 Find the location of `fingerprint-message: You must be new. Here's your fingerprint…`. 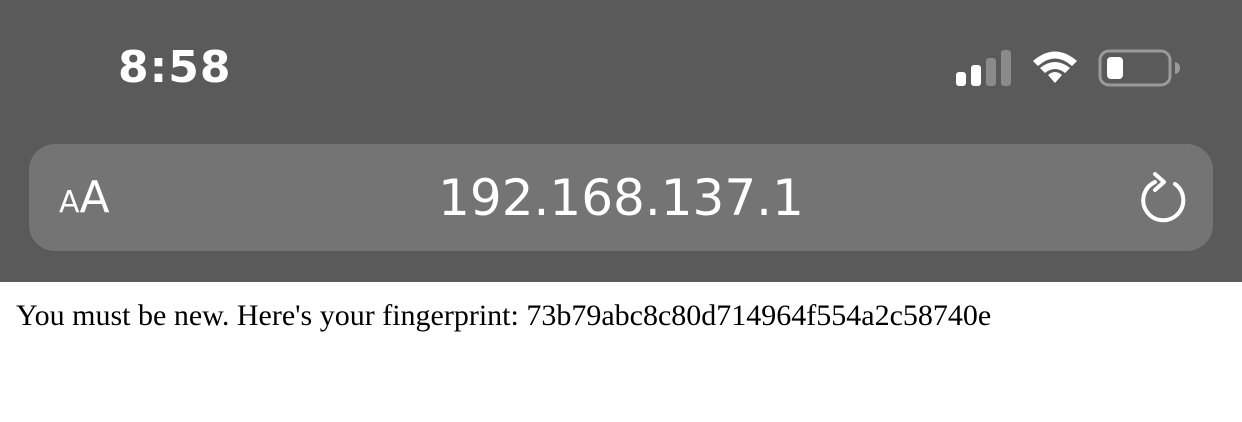

fingerprint-message: You must be new. Here's your fingerprint… is located at coordinates (504, 315).